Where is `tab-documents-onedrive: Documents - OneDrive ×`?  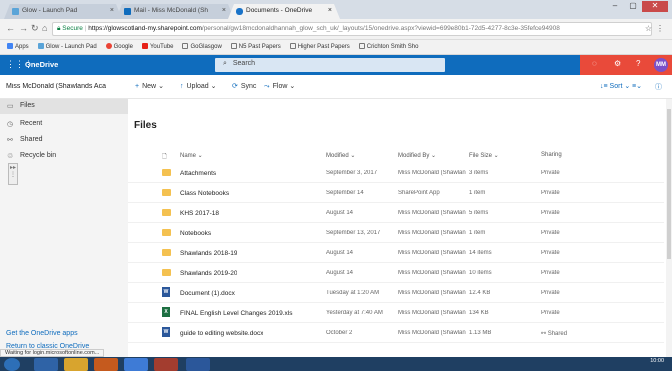 tab-documents-onedrive: Documents - OneDrive × is located at coordinates (284, 11).